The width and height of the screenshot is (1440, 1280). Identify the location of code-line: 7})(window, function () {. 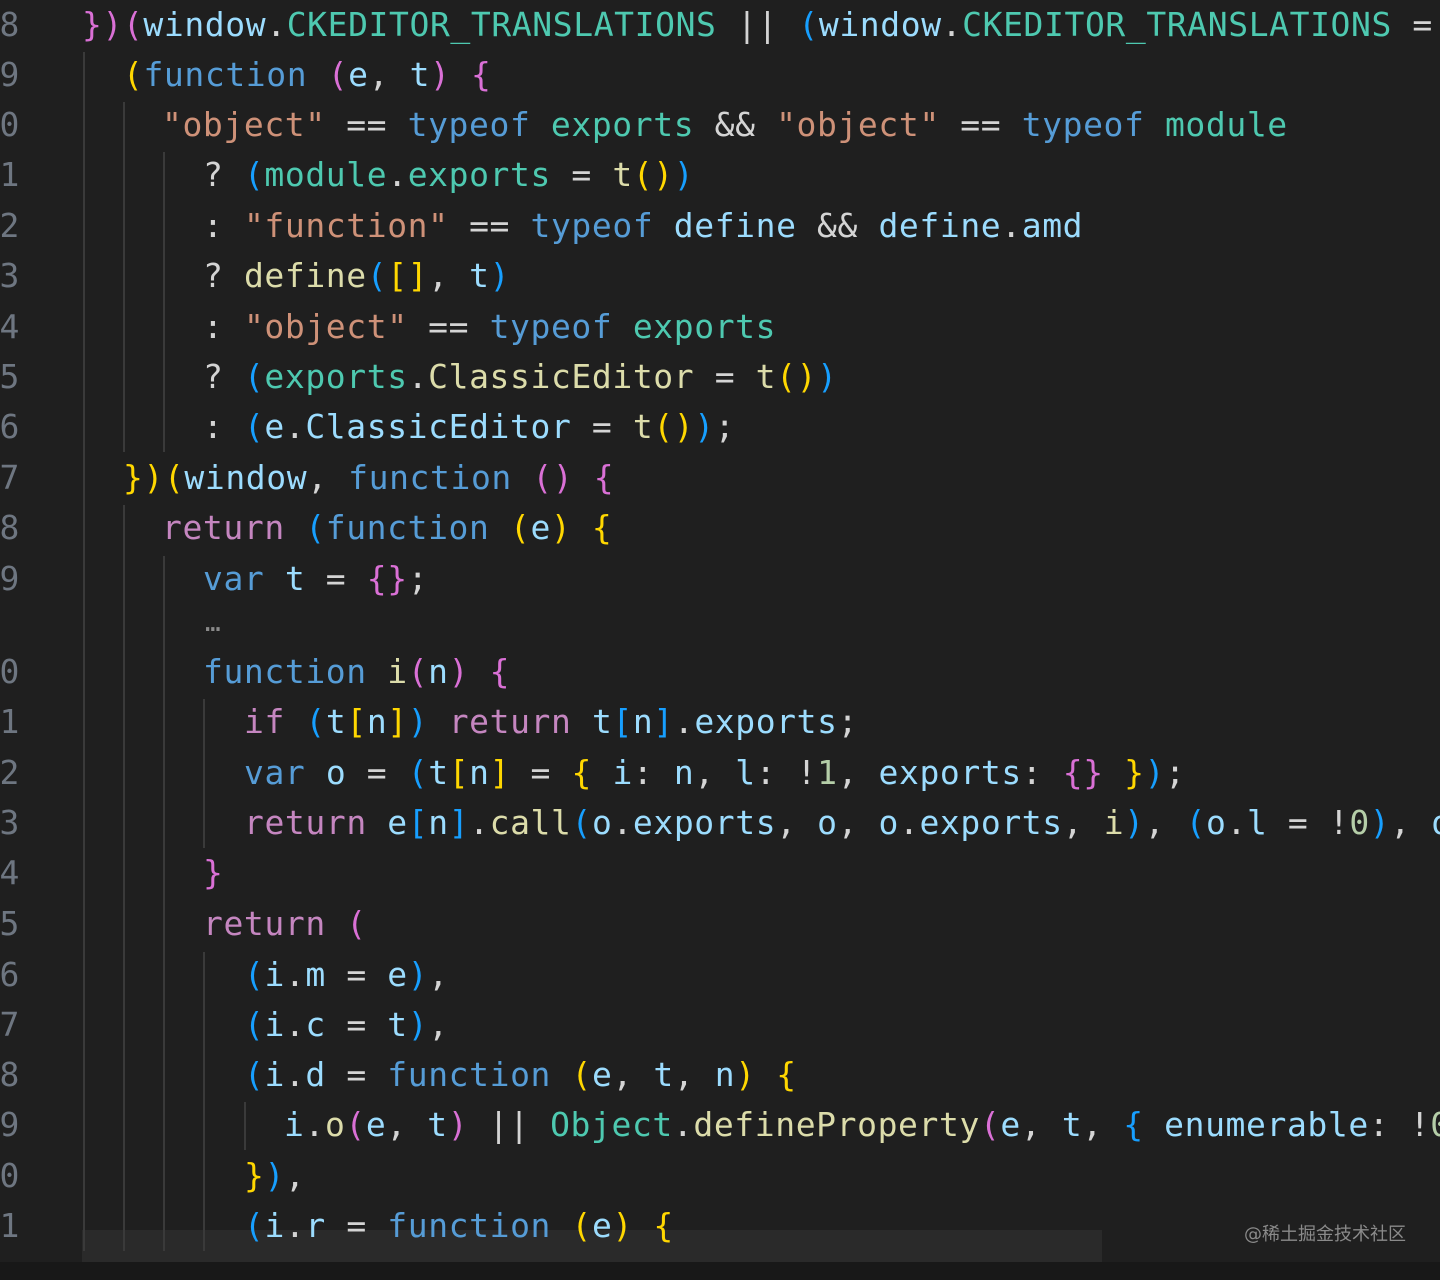
(720, 478).